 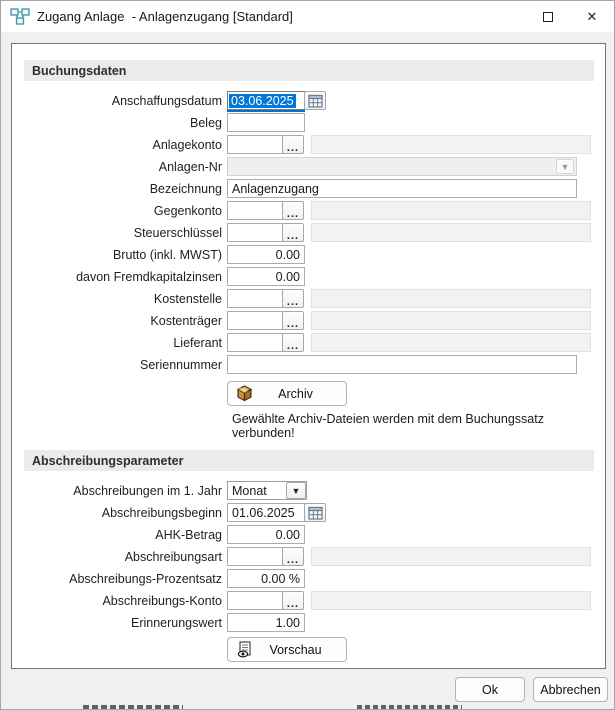 What do you see at coordinates (308, 166) in the screenshot?
I see `row-anlagen-nr: Anlagen-Nr ▼` at bounding box center [308, 166].